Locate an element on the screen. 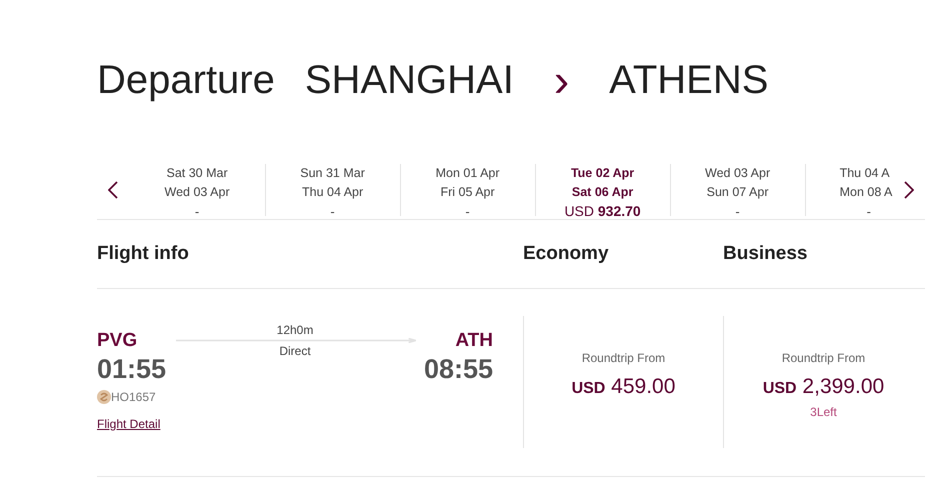 This screenshot has height=494, width=940. column-header: Business is located at coordinates (765, 253).